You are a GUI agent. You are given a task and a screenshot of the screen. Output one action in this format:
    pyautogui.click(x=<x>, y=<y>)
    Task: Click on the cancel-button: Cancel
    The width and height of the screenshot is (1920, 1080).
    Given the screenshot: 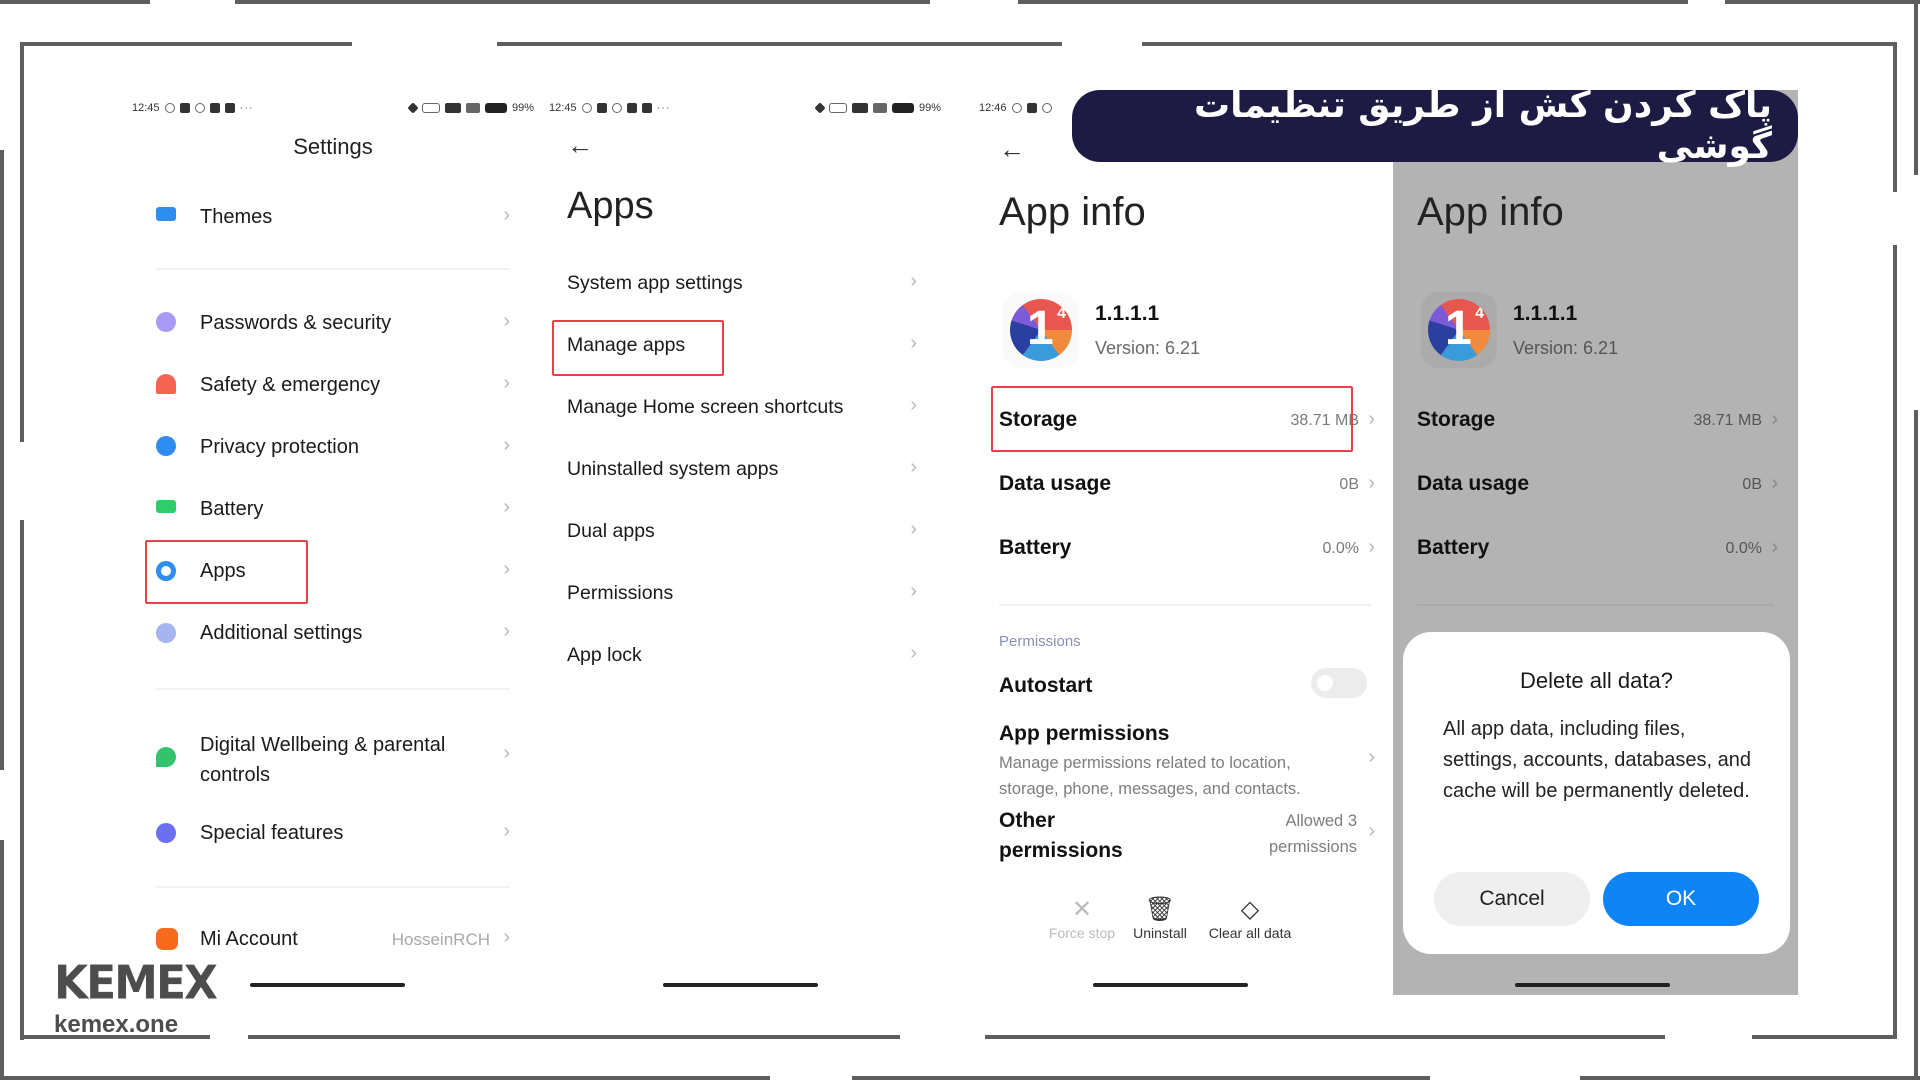 What is the action you would take?
    pyautogui.click(x=1512, y=899)
    